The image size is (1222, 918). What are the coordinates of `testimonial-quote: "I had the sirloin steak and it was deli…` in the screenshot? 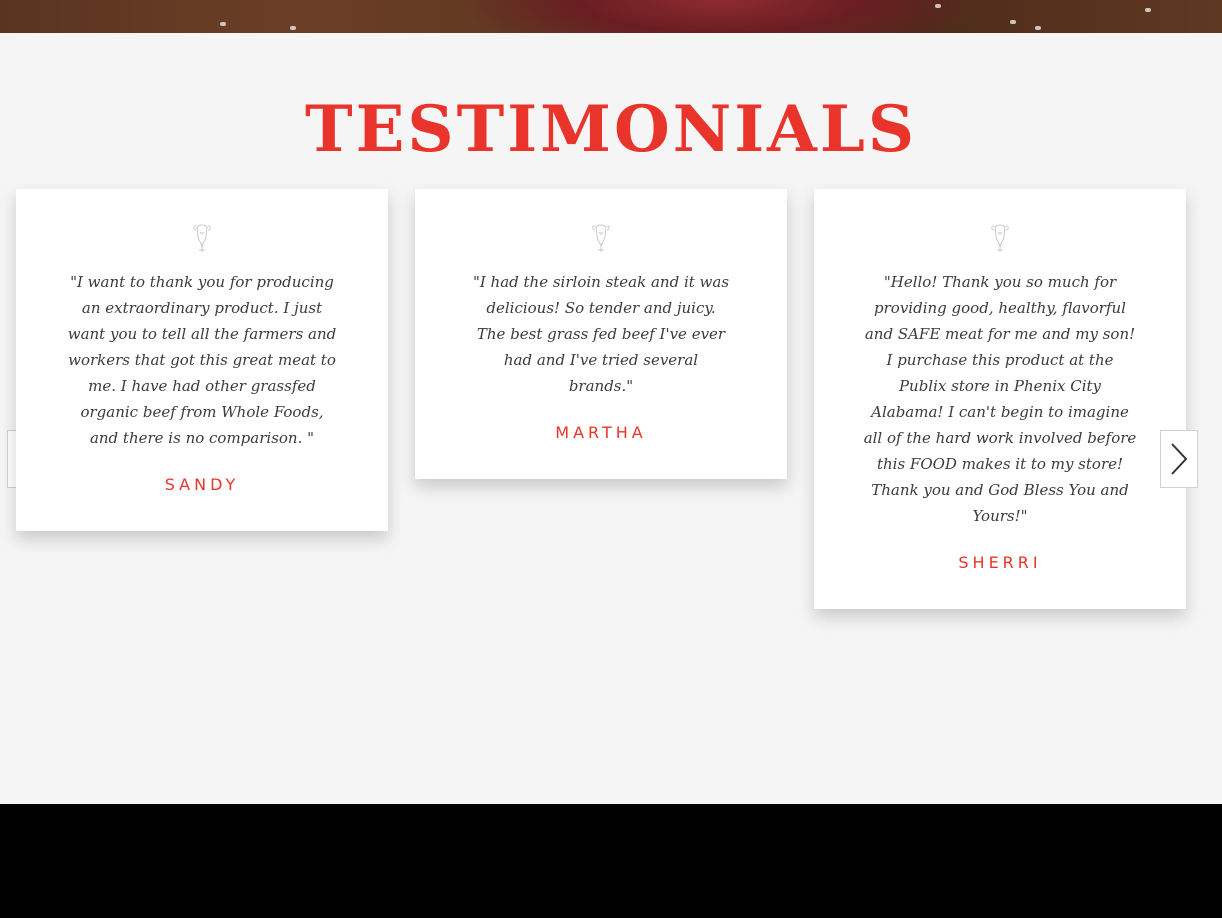 It's located at (601, 334).